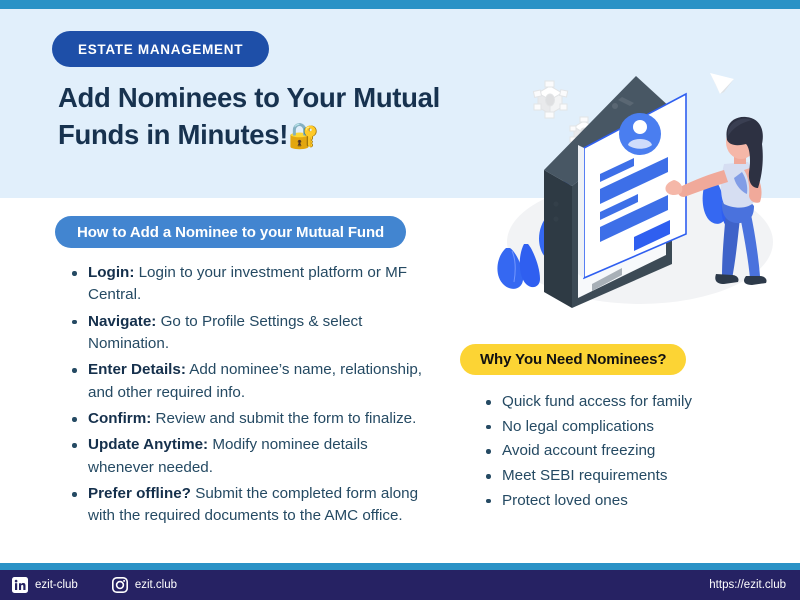  Describe the element at coordinates (400, 4) in the screenshot. I see `top-accent-bar` at that location.